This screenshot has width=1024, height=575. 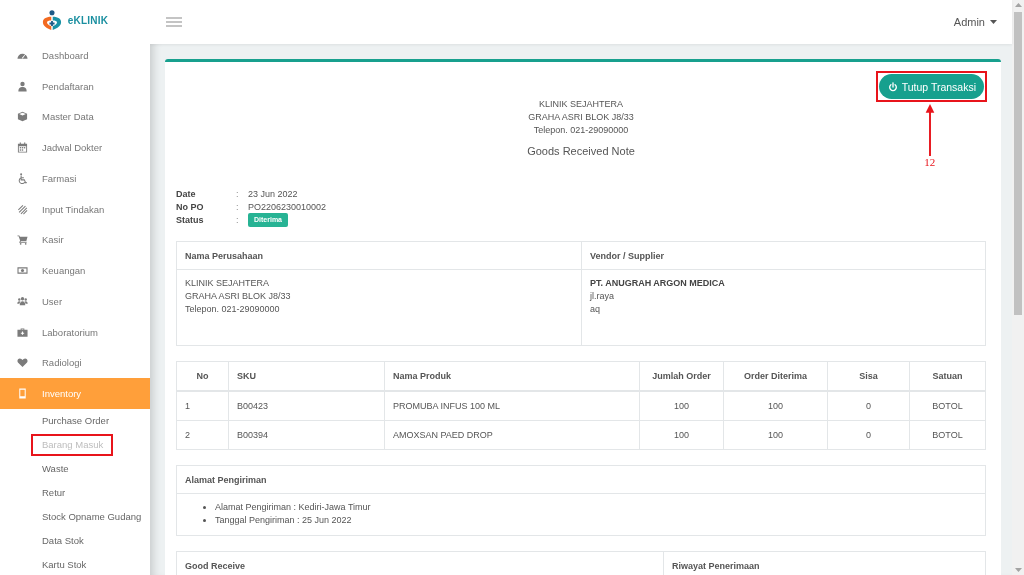 What do you see at coordinates (76, 421) in the screenshot?
I see `submenu-item: Purchase Order` at bounding box center [76, 421].